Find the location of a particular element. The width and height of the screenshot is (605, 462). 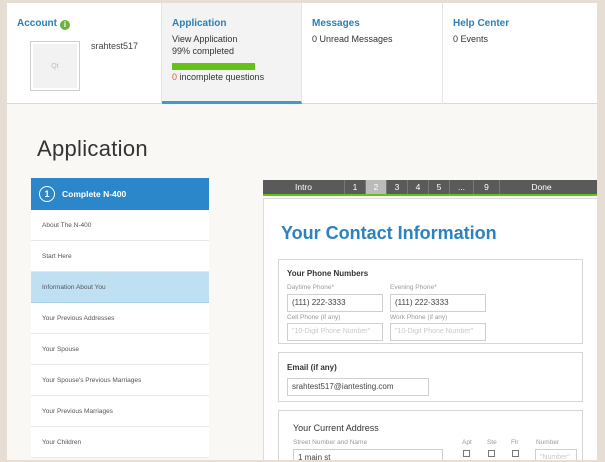

sidebar-item-start-here: Start Here is located at coordinates (120, 256).